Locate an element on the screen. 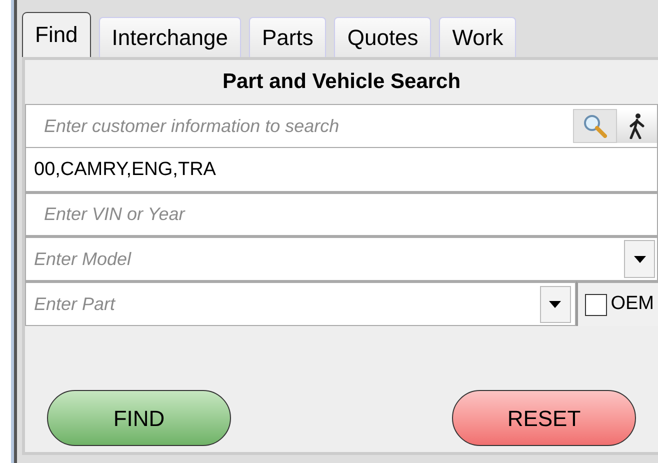 The width and height of the screenshot is (658, 463). panel-title: Part and Vehicle Search is located at coordinates (341, 82).